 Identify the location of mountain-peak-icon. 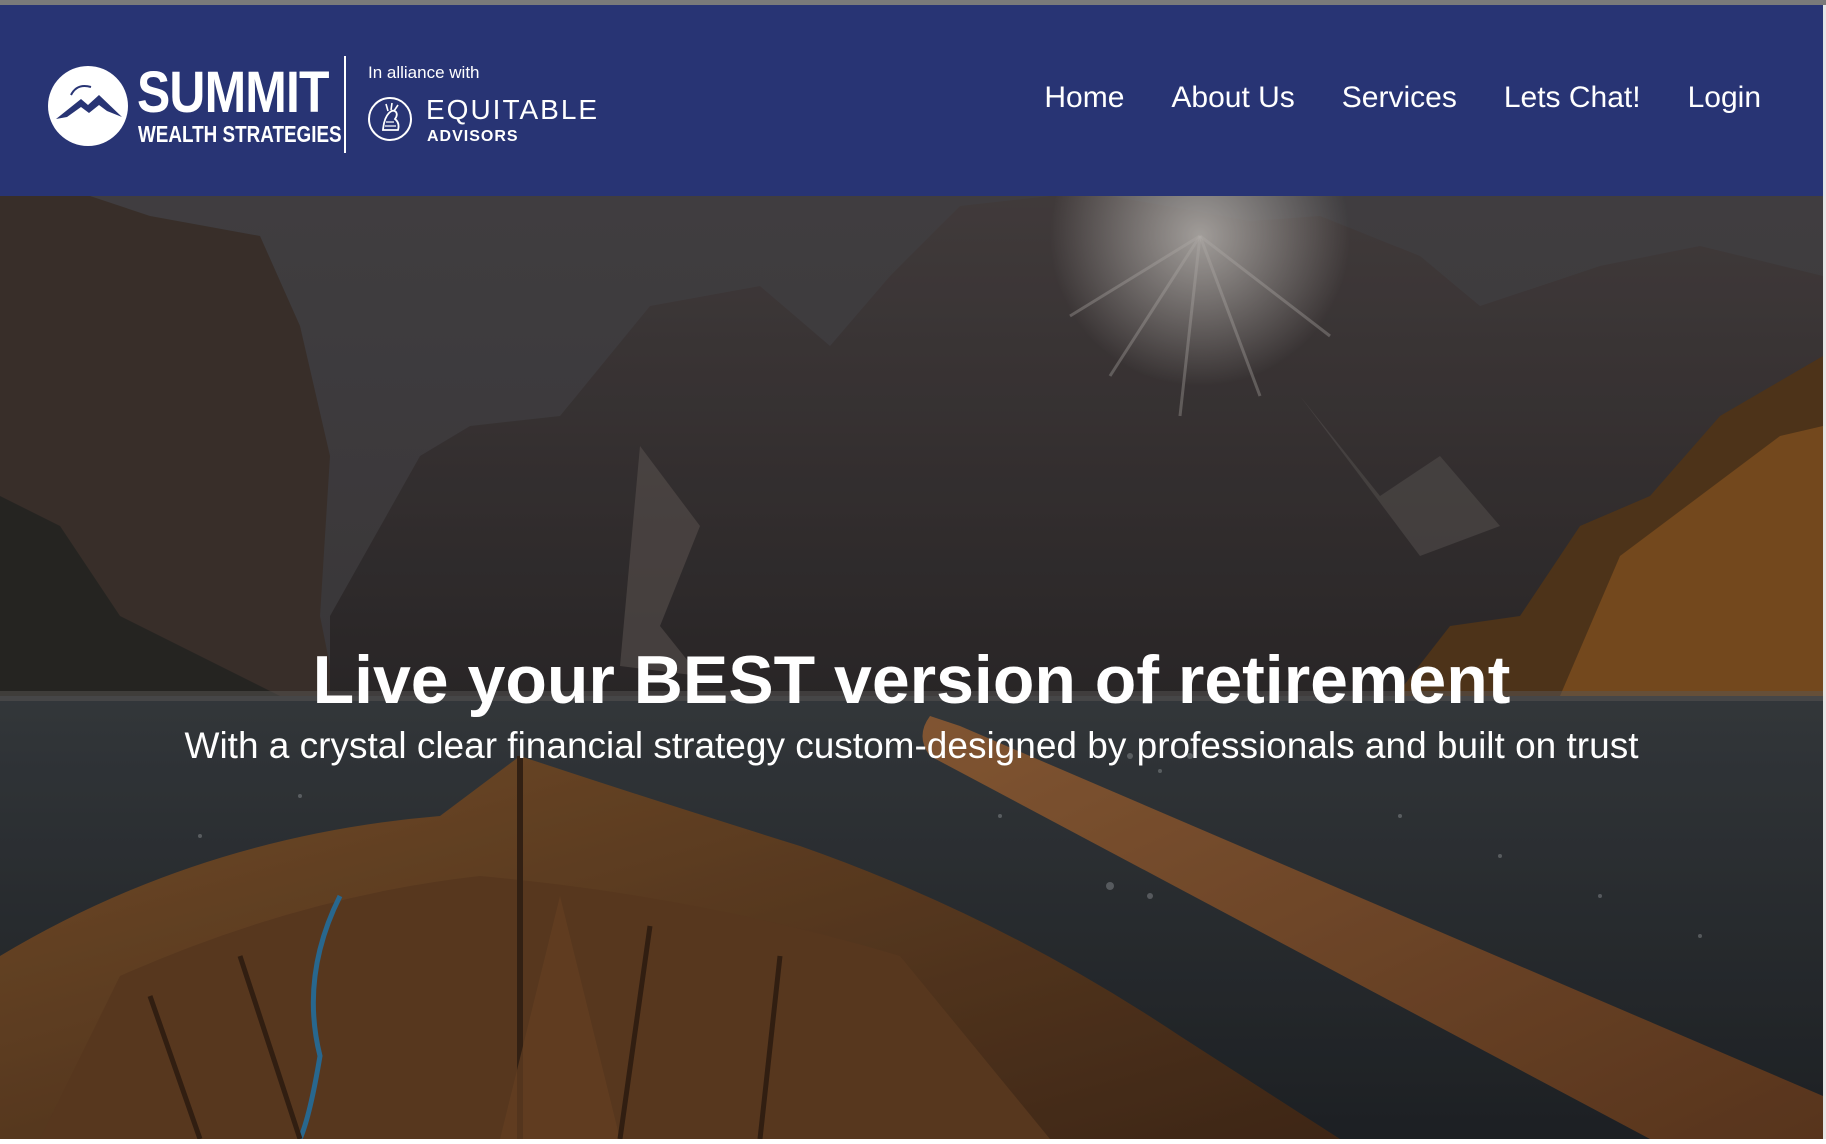
(88, 106).